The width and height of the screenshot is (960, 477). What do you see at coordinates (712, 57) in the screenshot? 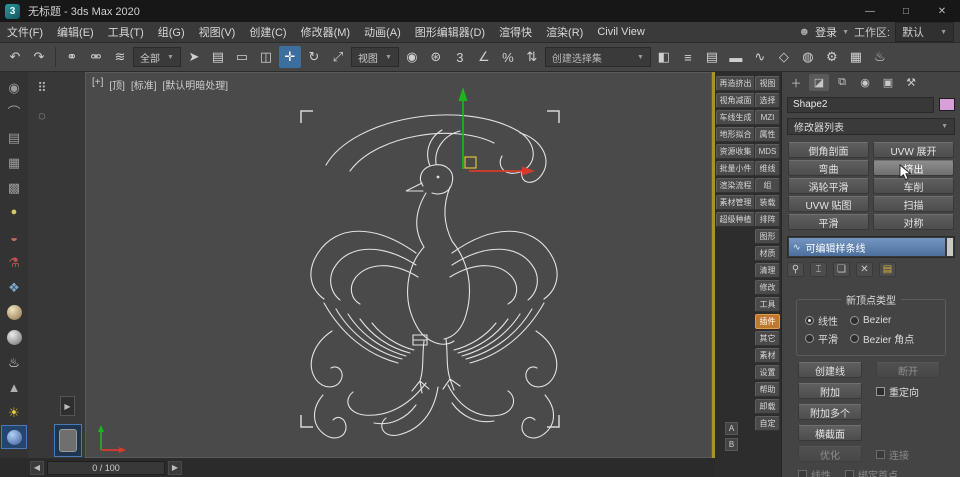
I see `layer-explorer-icon: ▤` at bounding box center [712, 57].